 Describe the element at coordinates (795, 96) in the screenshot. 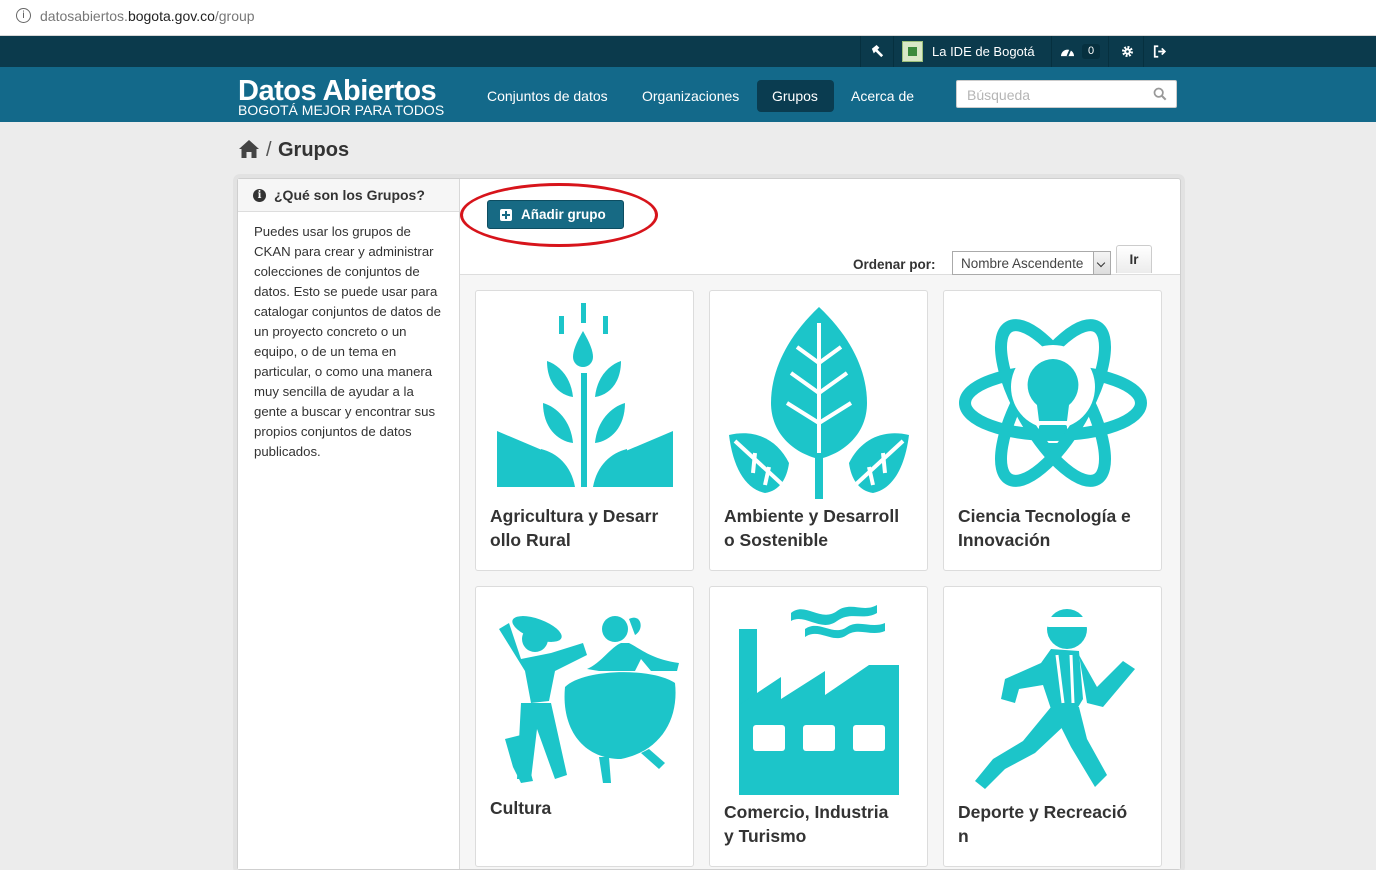

I see `nav-groups: Grupos` at that location.